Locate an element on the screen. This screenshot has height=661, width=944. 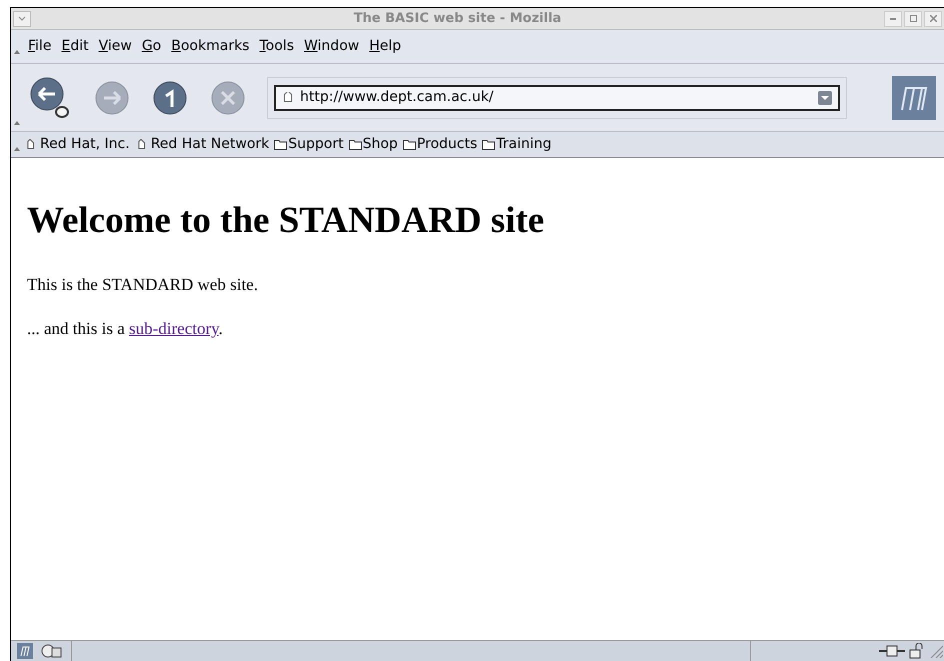
page-paragraph: ... and this is a is located at coordinates (76, 328).